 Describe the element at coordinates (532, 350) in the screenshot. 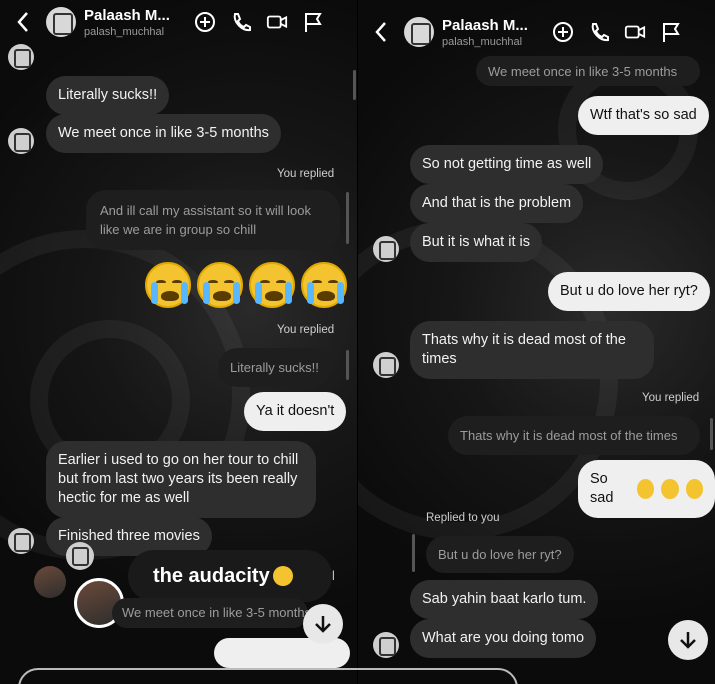

I see `message-bubble-incoming: Thats why it is dead most of the times` at that location.